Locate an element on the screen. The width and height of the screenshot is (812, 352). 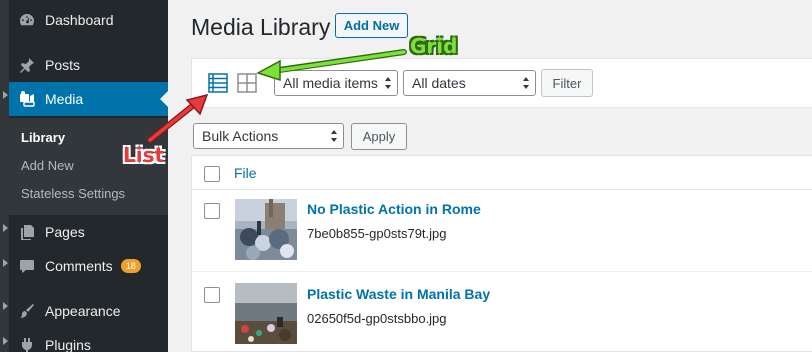
media-type-value: All media items is located at coordinates (330, 83).